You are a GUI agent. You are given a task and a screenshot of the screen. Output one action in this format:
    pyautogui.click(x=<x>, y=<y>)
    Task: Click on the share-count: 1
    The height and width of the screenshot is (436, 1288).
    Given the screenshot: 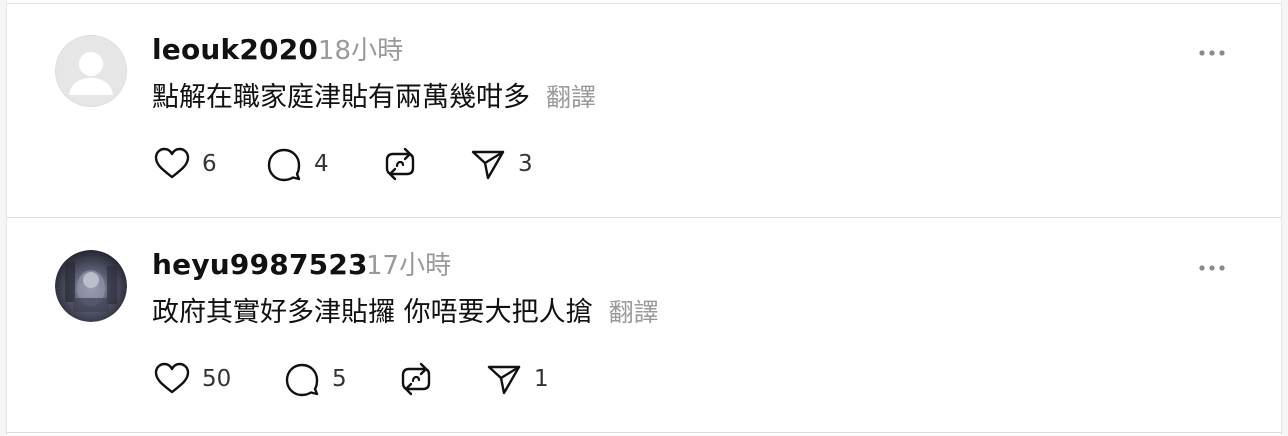 What is the action you would take?
    pyautogui.click(x=541, y=379)
    